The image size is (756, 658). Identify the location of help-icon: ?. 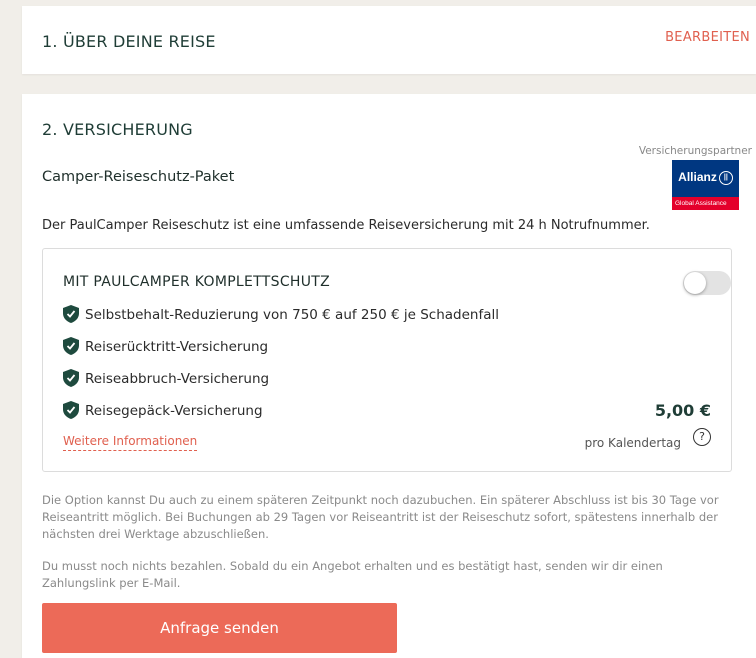
(702, 437).